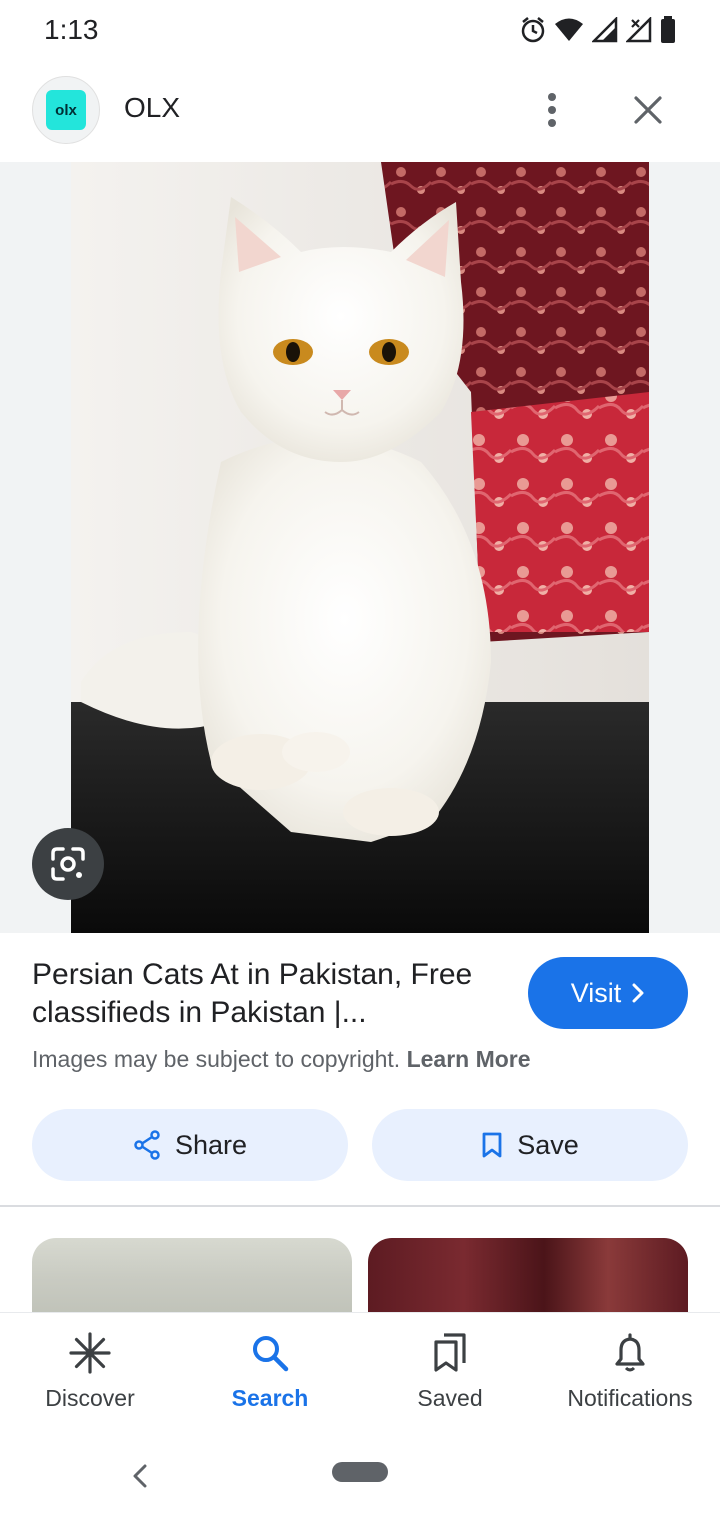  Describe the element at coordinates (450, 1377) in the screenshot. I see `nav-item-saved: Saved` at that location.